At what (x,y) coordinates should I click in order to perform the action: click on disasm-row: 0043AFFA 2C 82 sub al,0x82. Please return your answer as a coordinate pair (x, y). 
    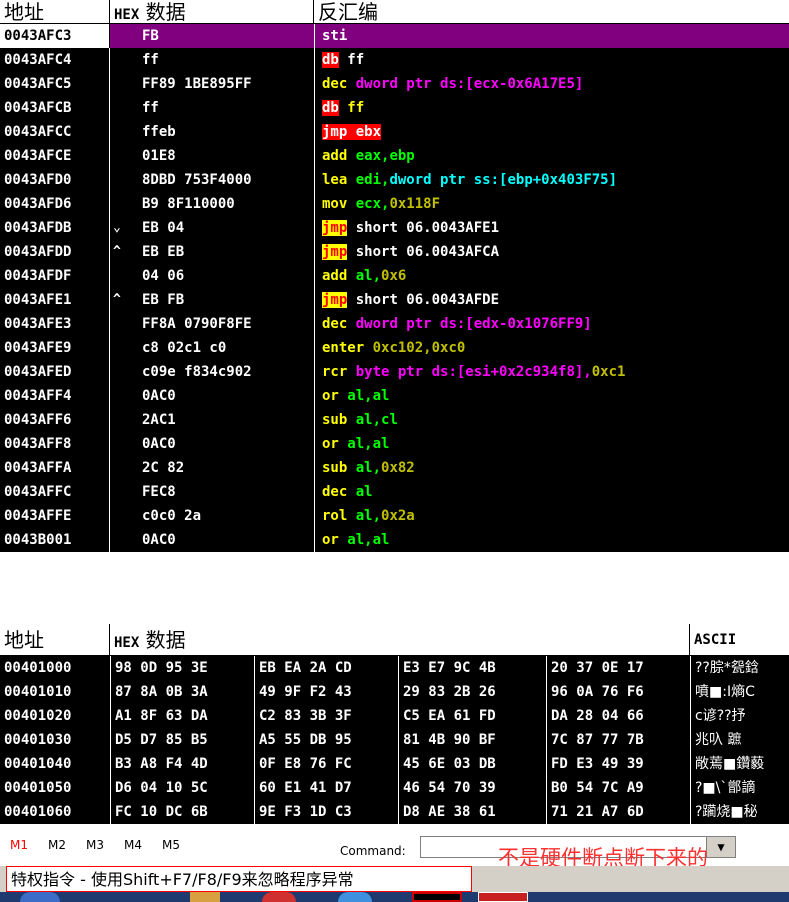
    Looking at the image, I should click on (394, 468).